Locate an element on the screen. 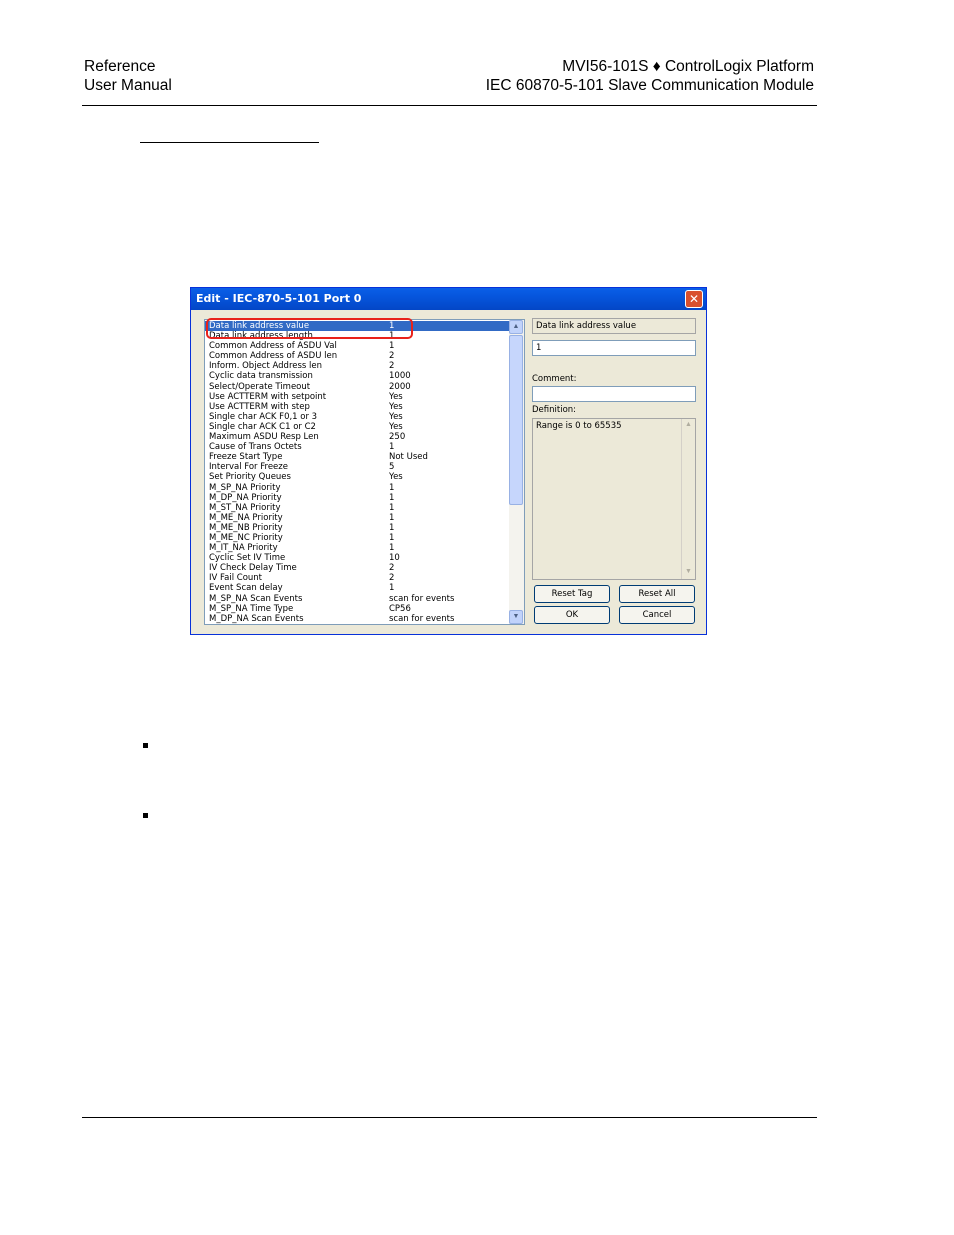  parameter-value: 5 is located at coordinates (392, 467).